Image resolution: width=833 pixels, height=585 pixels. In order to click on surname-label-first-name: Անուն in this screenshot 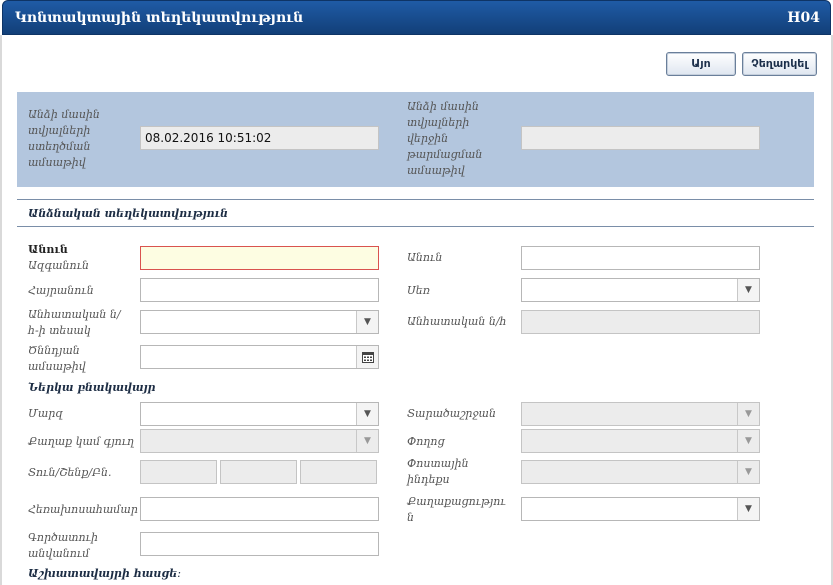, I will do `click(48, 249)`.